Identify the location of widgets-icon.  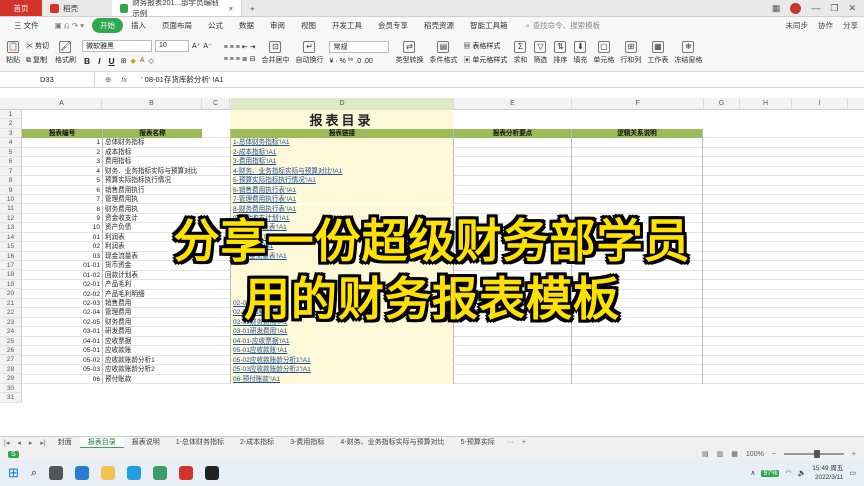
(82, 473).